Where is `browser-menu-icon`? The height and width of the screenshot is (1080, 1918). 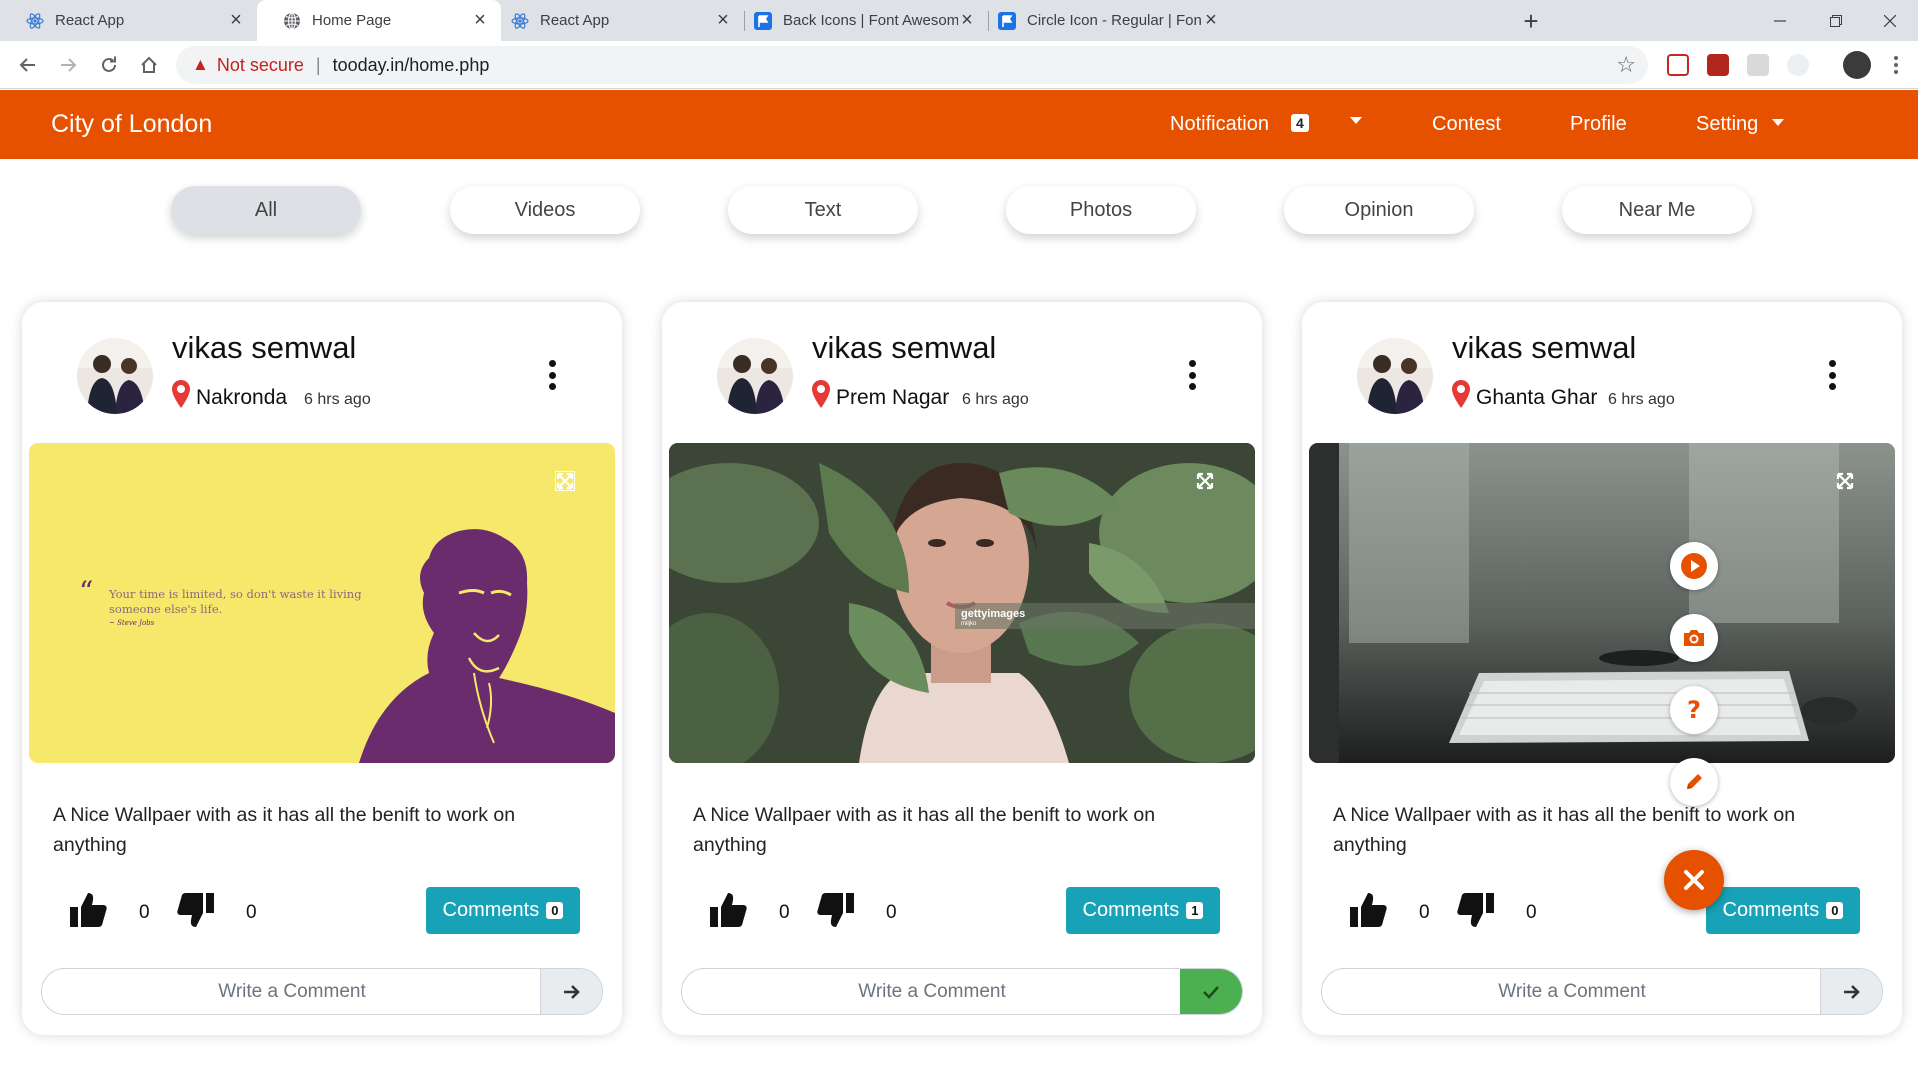
browser-menu-icon is located at coordinates (1896, 65).